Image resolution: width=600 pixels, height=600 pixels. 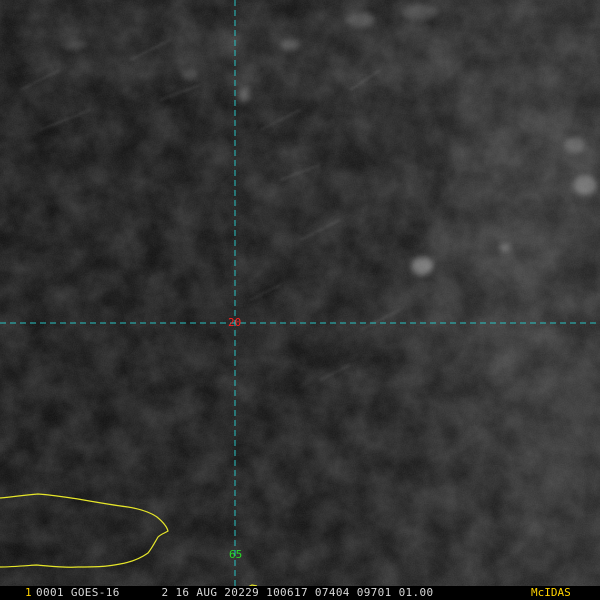 I want to click on longitude-label: 65, so click(x=236, y=554).